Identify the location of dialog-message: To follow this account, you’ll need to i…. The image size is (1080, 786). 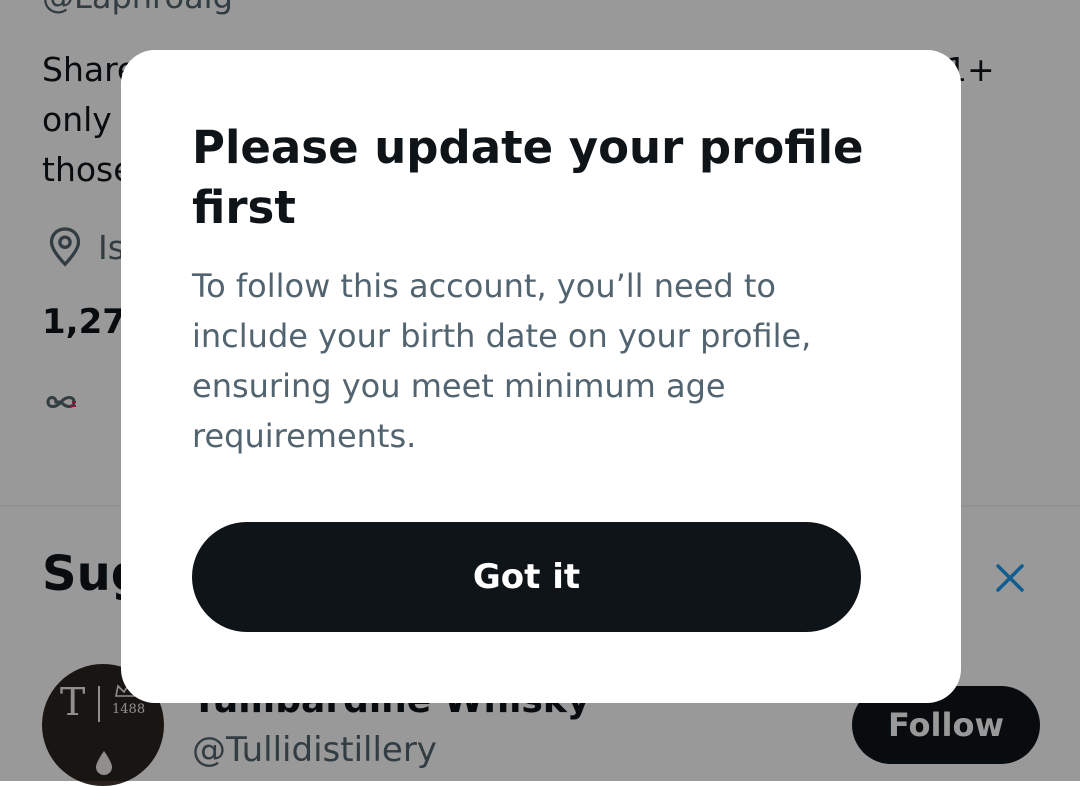
(502, 361).